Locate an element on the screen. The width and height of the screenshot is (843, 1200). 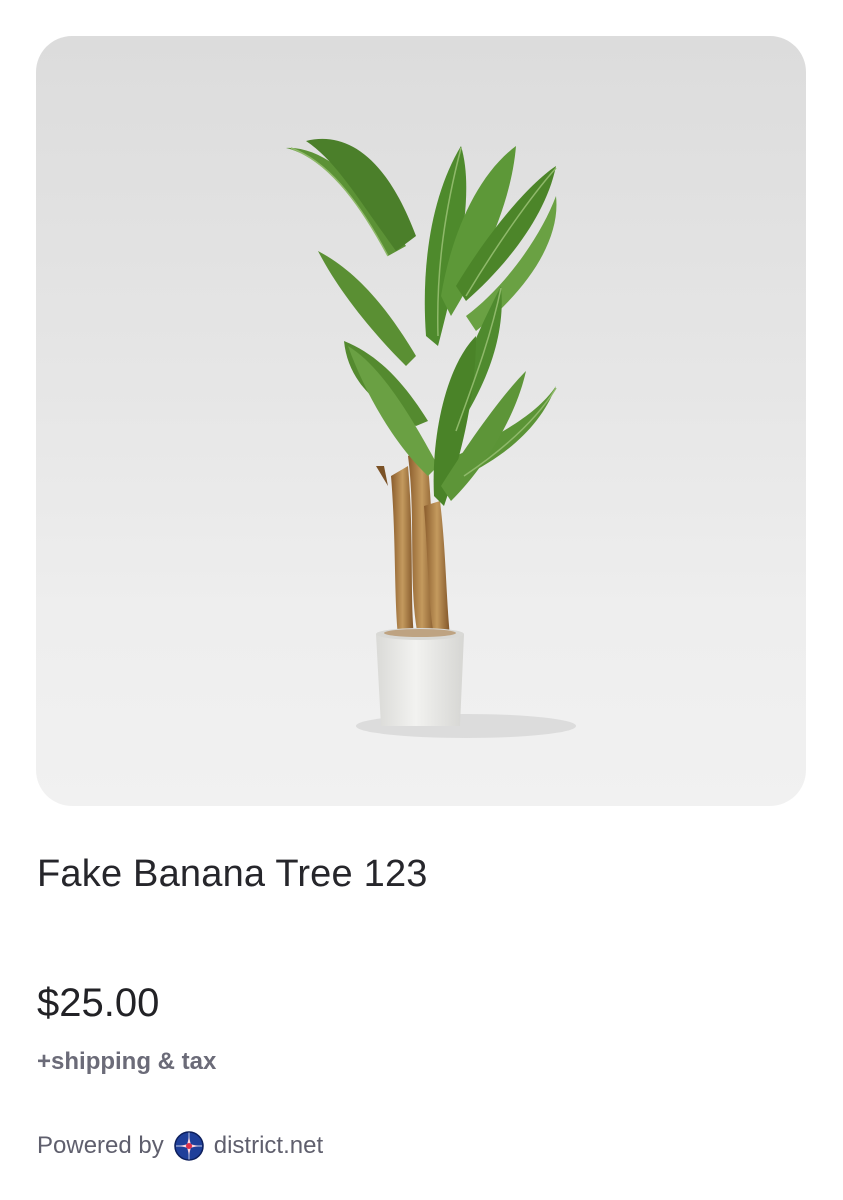
district-net-link: district.net is located at coordinates (268, 1146).